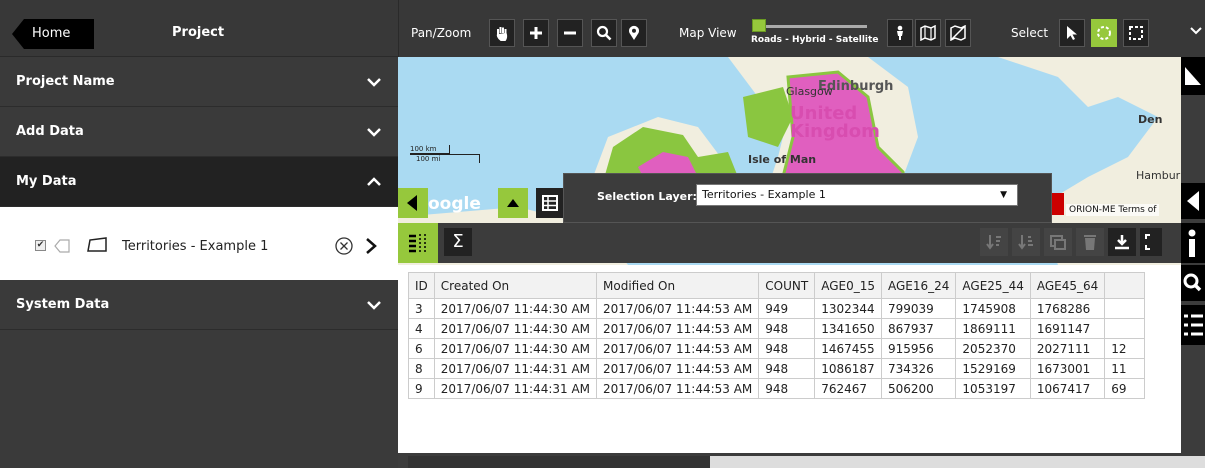 This screenshot has height=468, width=1205. What do you see at coordinates (958, 33) in the screenshot?
I see `hide-map-button` at bounding box center [958, 33].